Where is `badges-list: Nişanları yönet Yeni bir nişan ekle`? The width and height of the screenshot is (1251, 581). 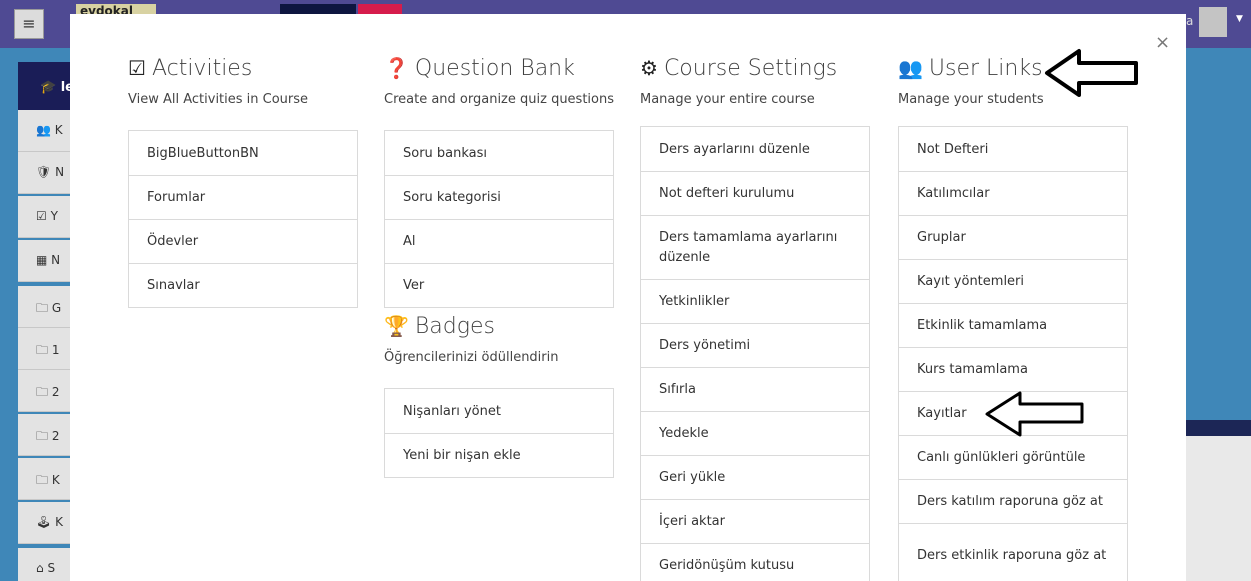
badges-list: Nişanları yönet Yeni bir nişan ekle is located at coordinates (499, 433).